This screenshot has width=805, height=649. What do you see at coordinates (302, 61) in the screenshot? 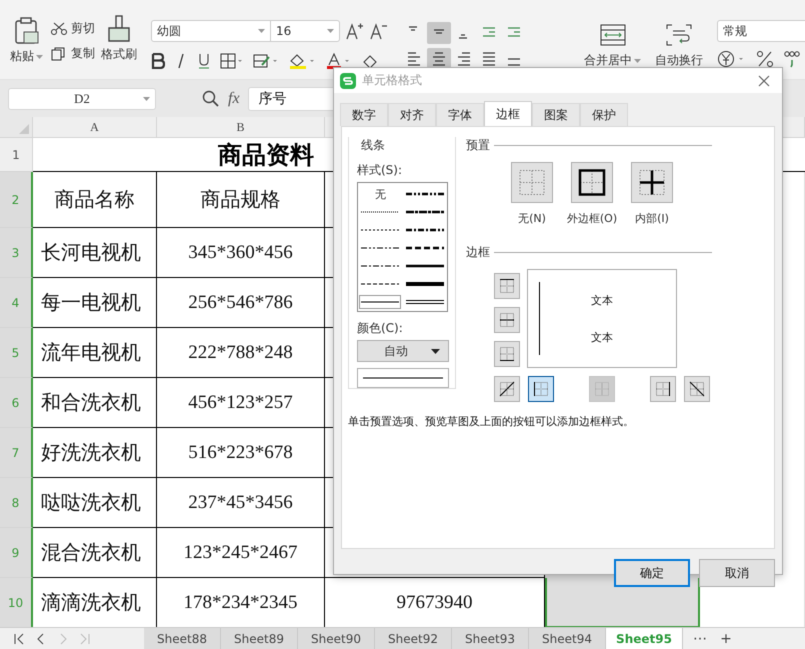
I see `fill-color-icon` at bounding box center [302, 61].